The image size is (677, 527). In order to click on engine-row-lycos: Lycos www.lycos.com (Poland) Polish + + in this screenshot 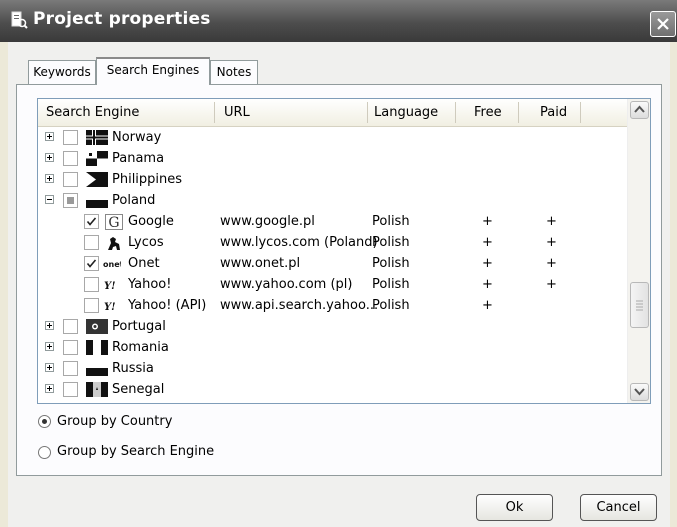, I will do `click(332, 243)`.